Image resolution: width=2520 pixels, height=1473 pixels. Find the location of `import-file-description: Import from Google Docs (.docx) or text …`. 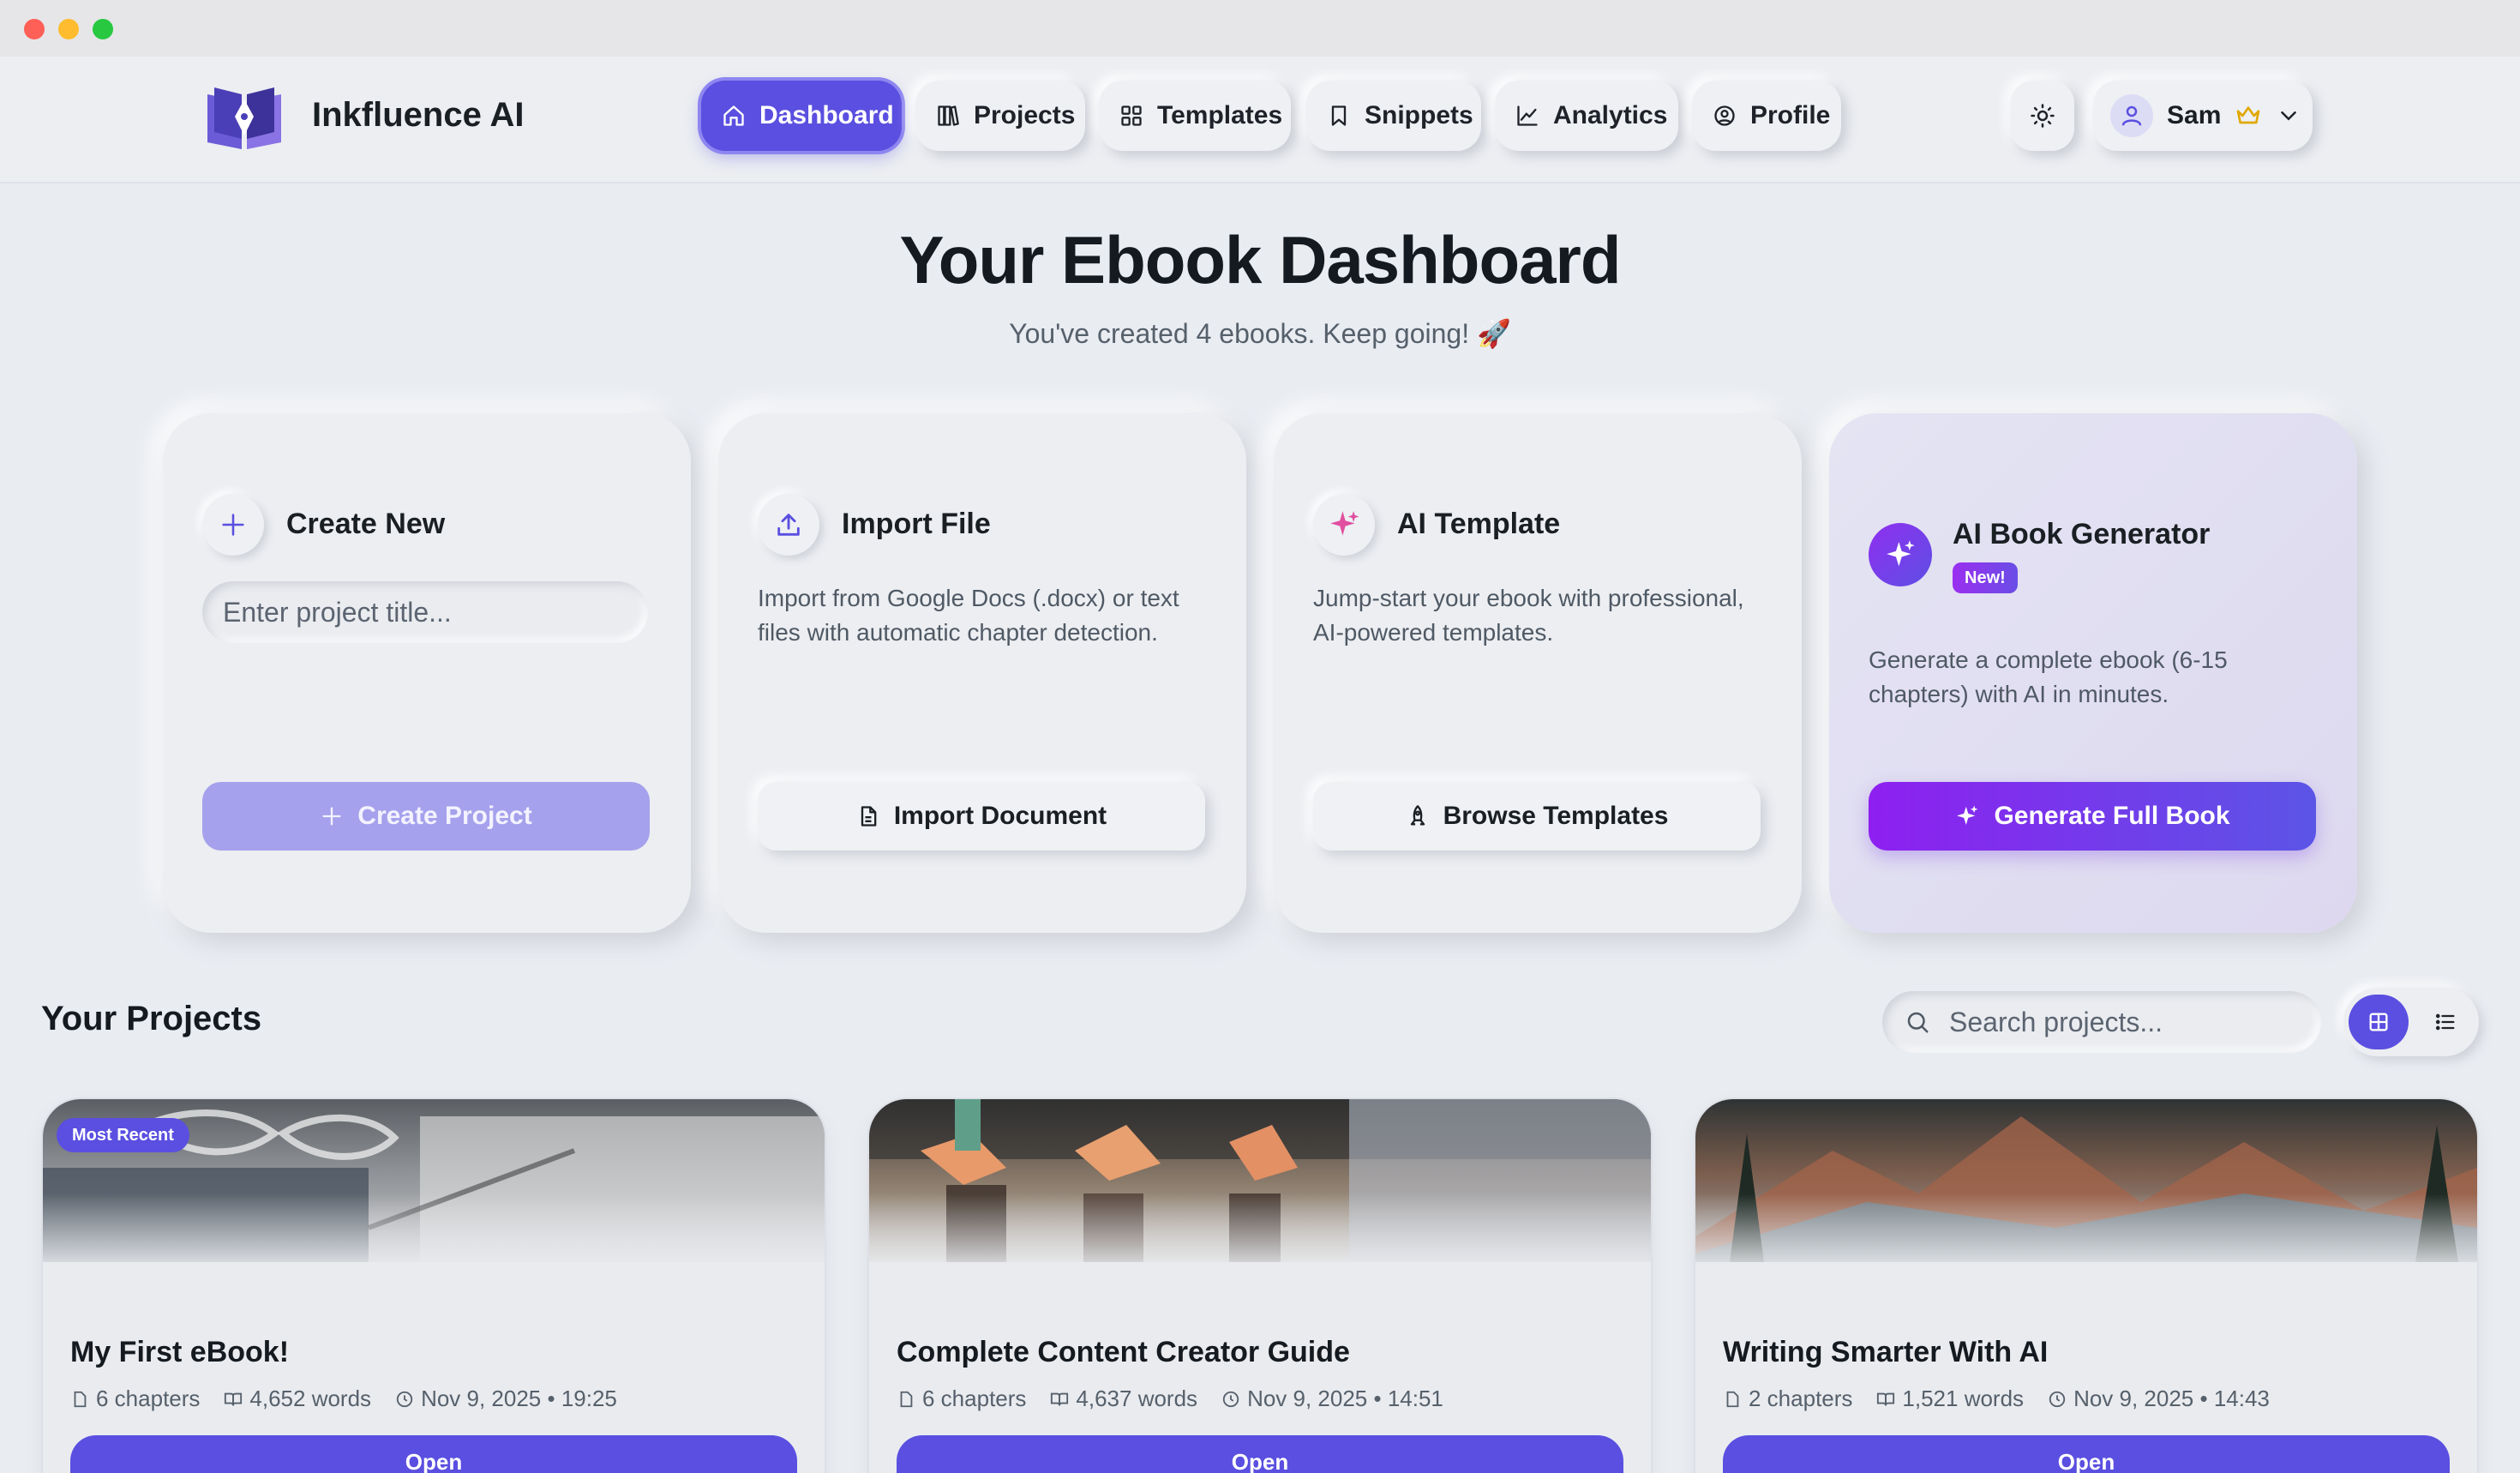

import-file-description: Import from Google Docs (.docx) or text … is located at coordinates (968, 615).